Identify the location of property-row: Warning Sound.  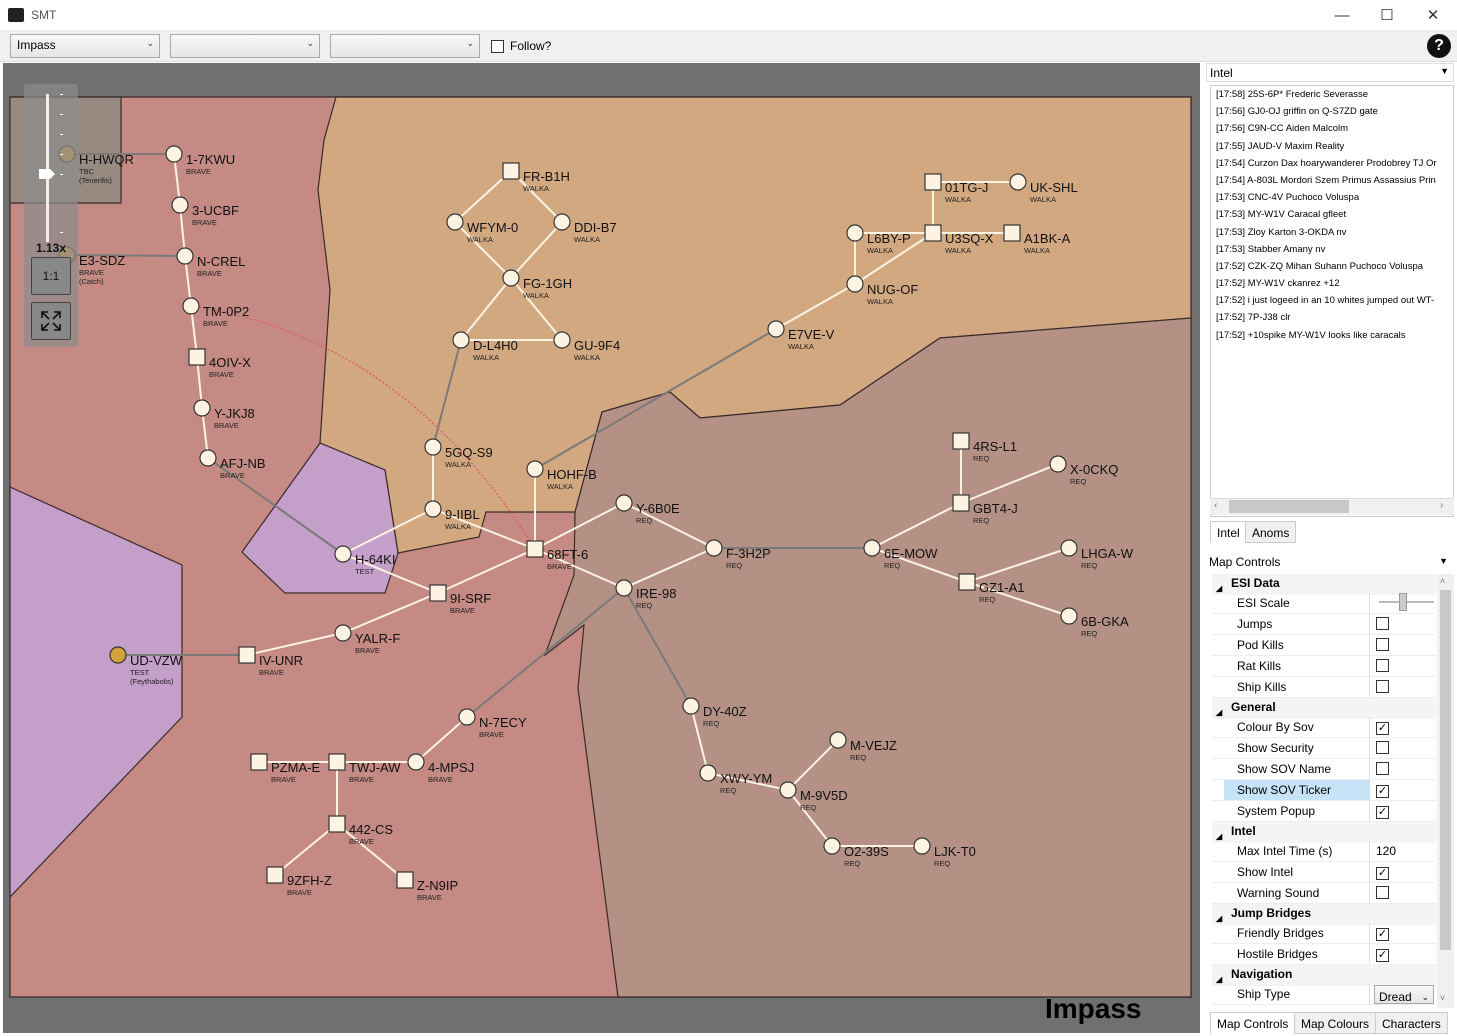
(1324, 893).